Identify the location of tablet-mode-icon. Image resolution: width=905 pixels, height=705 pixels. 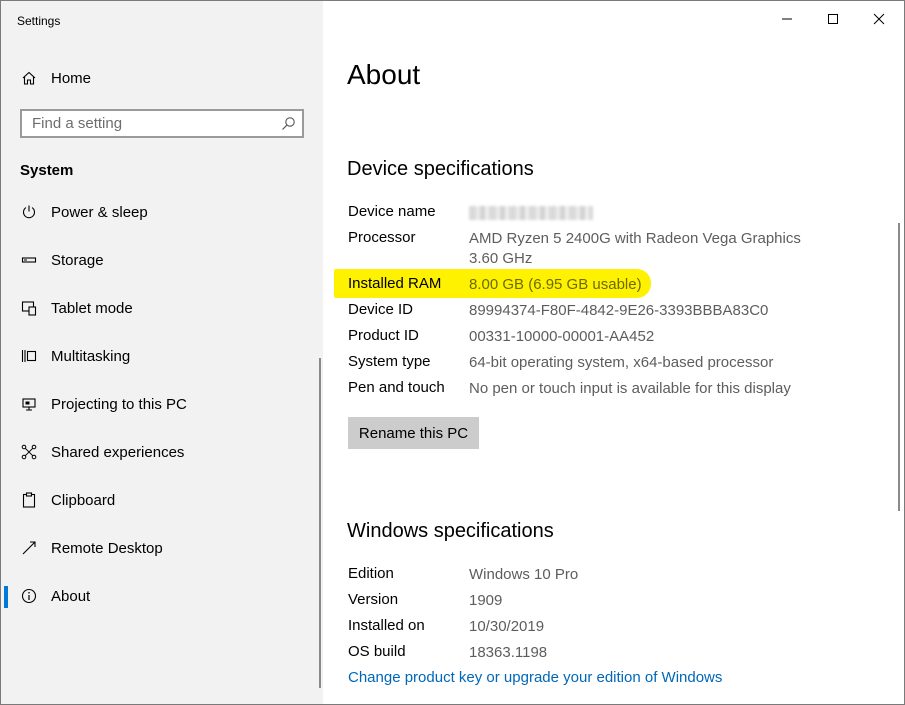
(29, 308).